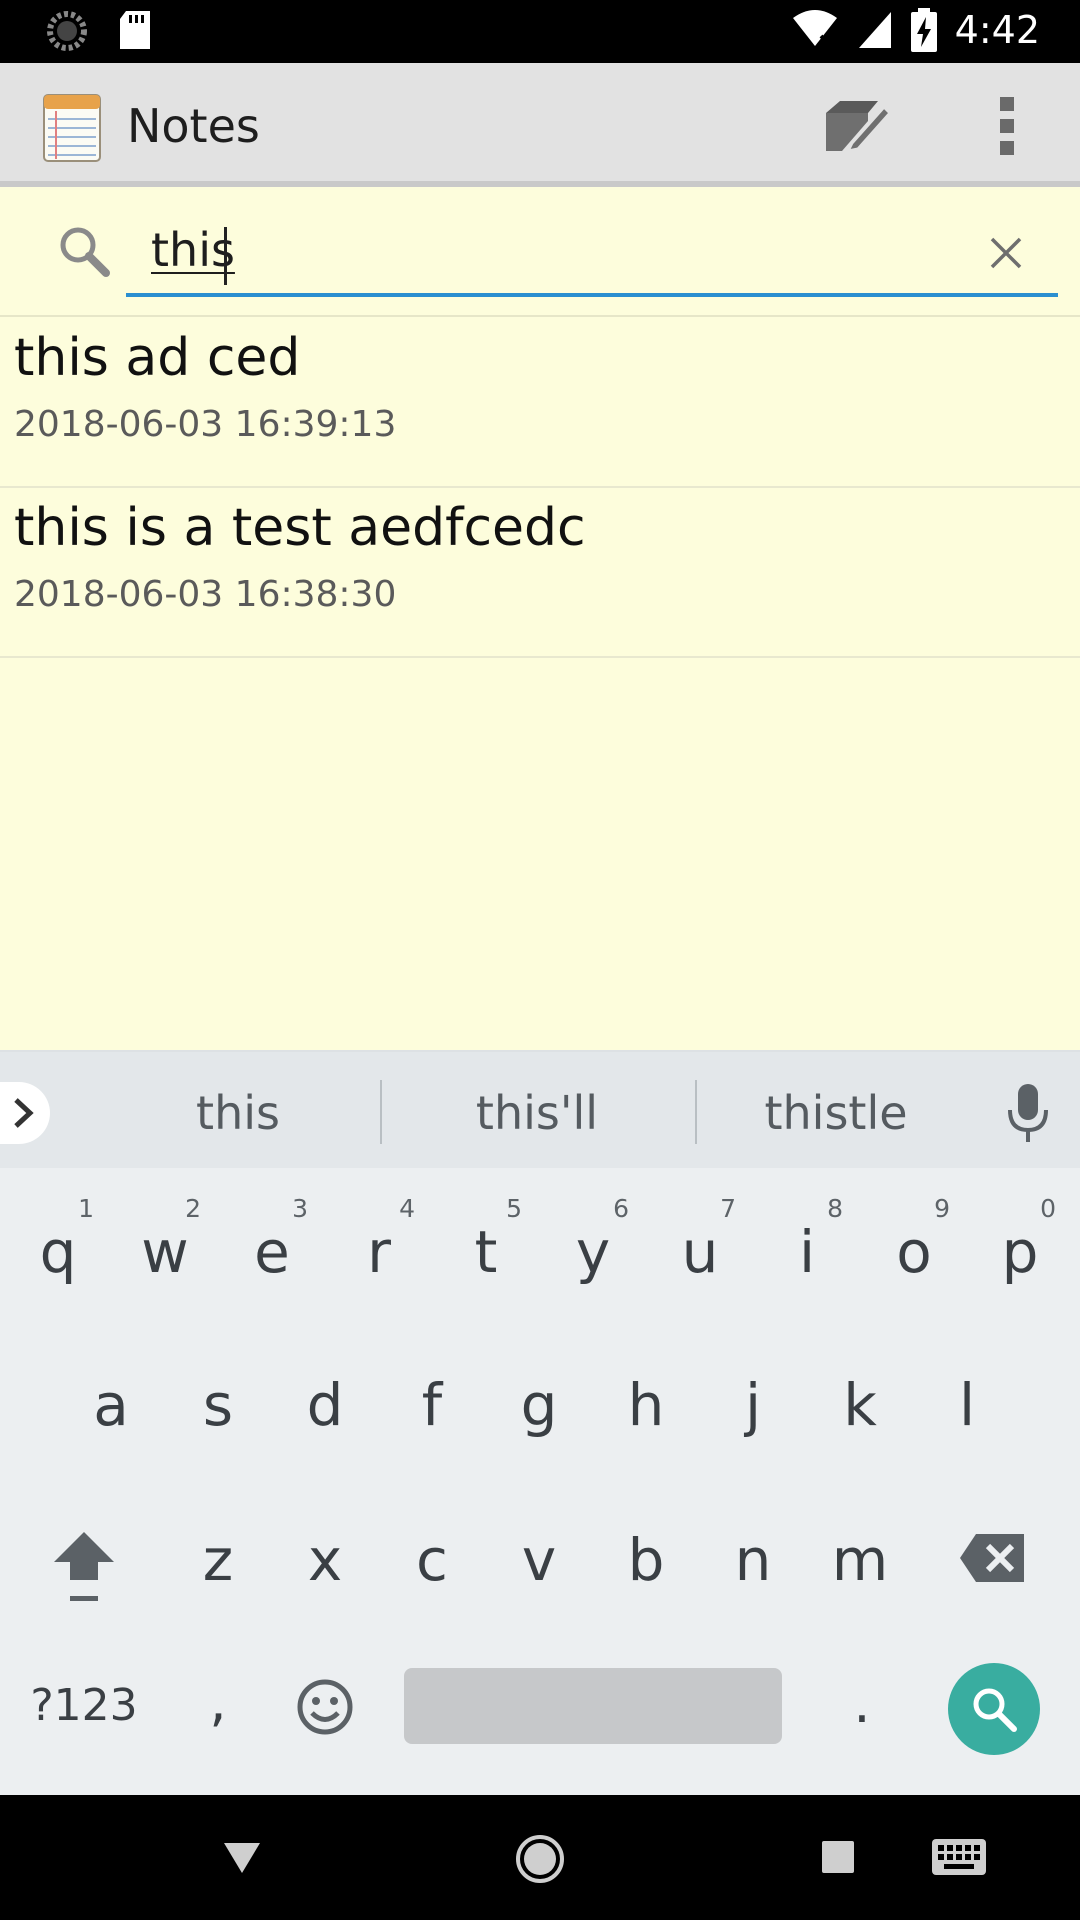 Image resolution: width=1080 pixels, height=1920 pixels. What do you see at coordinates (432, 1553) in the screenshot?
I see `key-c: c` at bounding box center [432, 1553].